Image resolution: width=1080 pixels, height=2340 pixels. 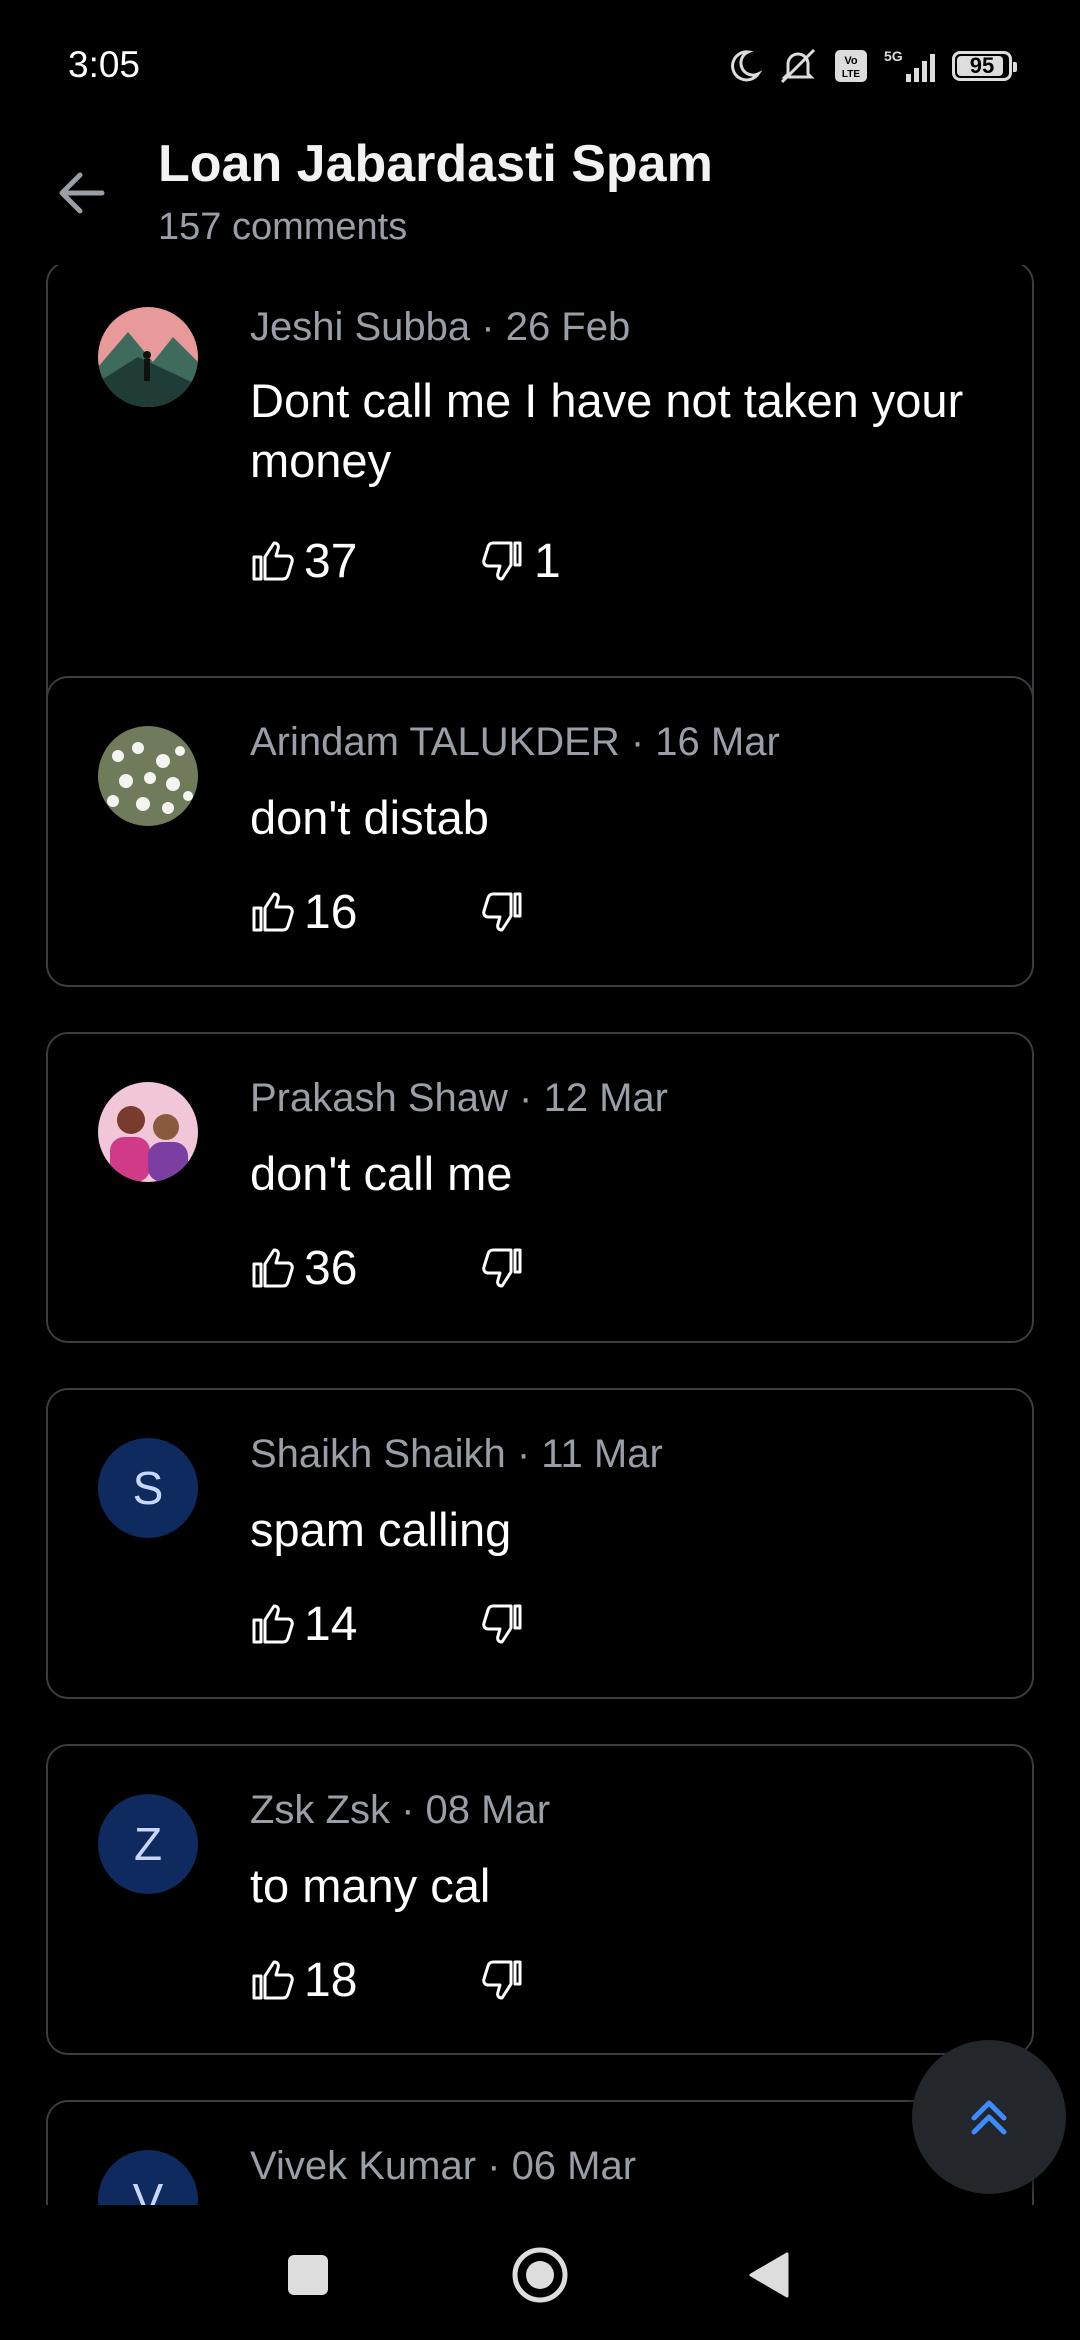 I want to click on like-count: 37, so click(x=331, y=561).